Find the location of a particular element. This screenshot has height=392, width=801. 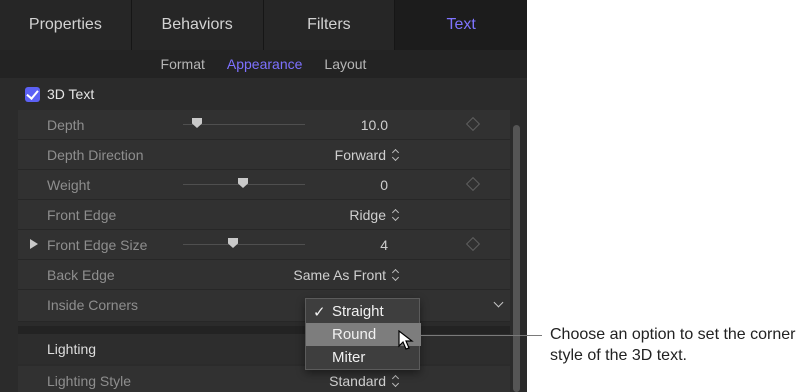

param-label: Weight is located at coordinates (69, 185).